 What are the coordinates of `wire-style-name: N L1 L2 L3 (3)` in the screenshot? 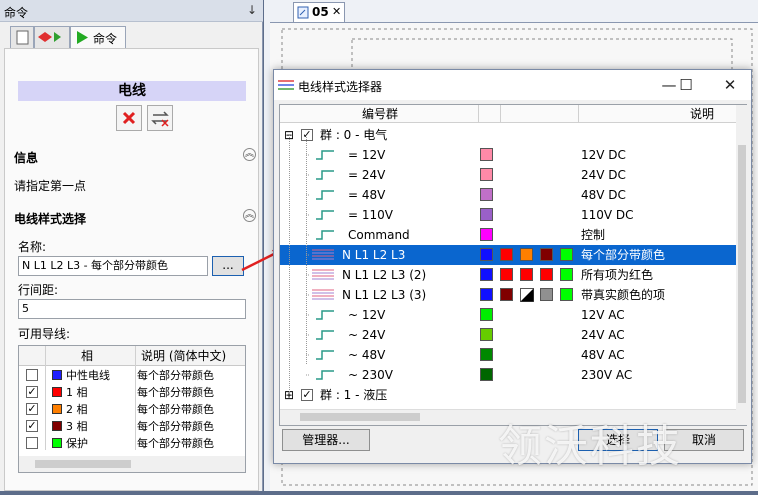 It's located at (384, 295).